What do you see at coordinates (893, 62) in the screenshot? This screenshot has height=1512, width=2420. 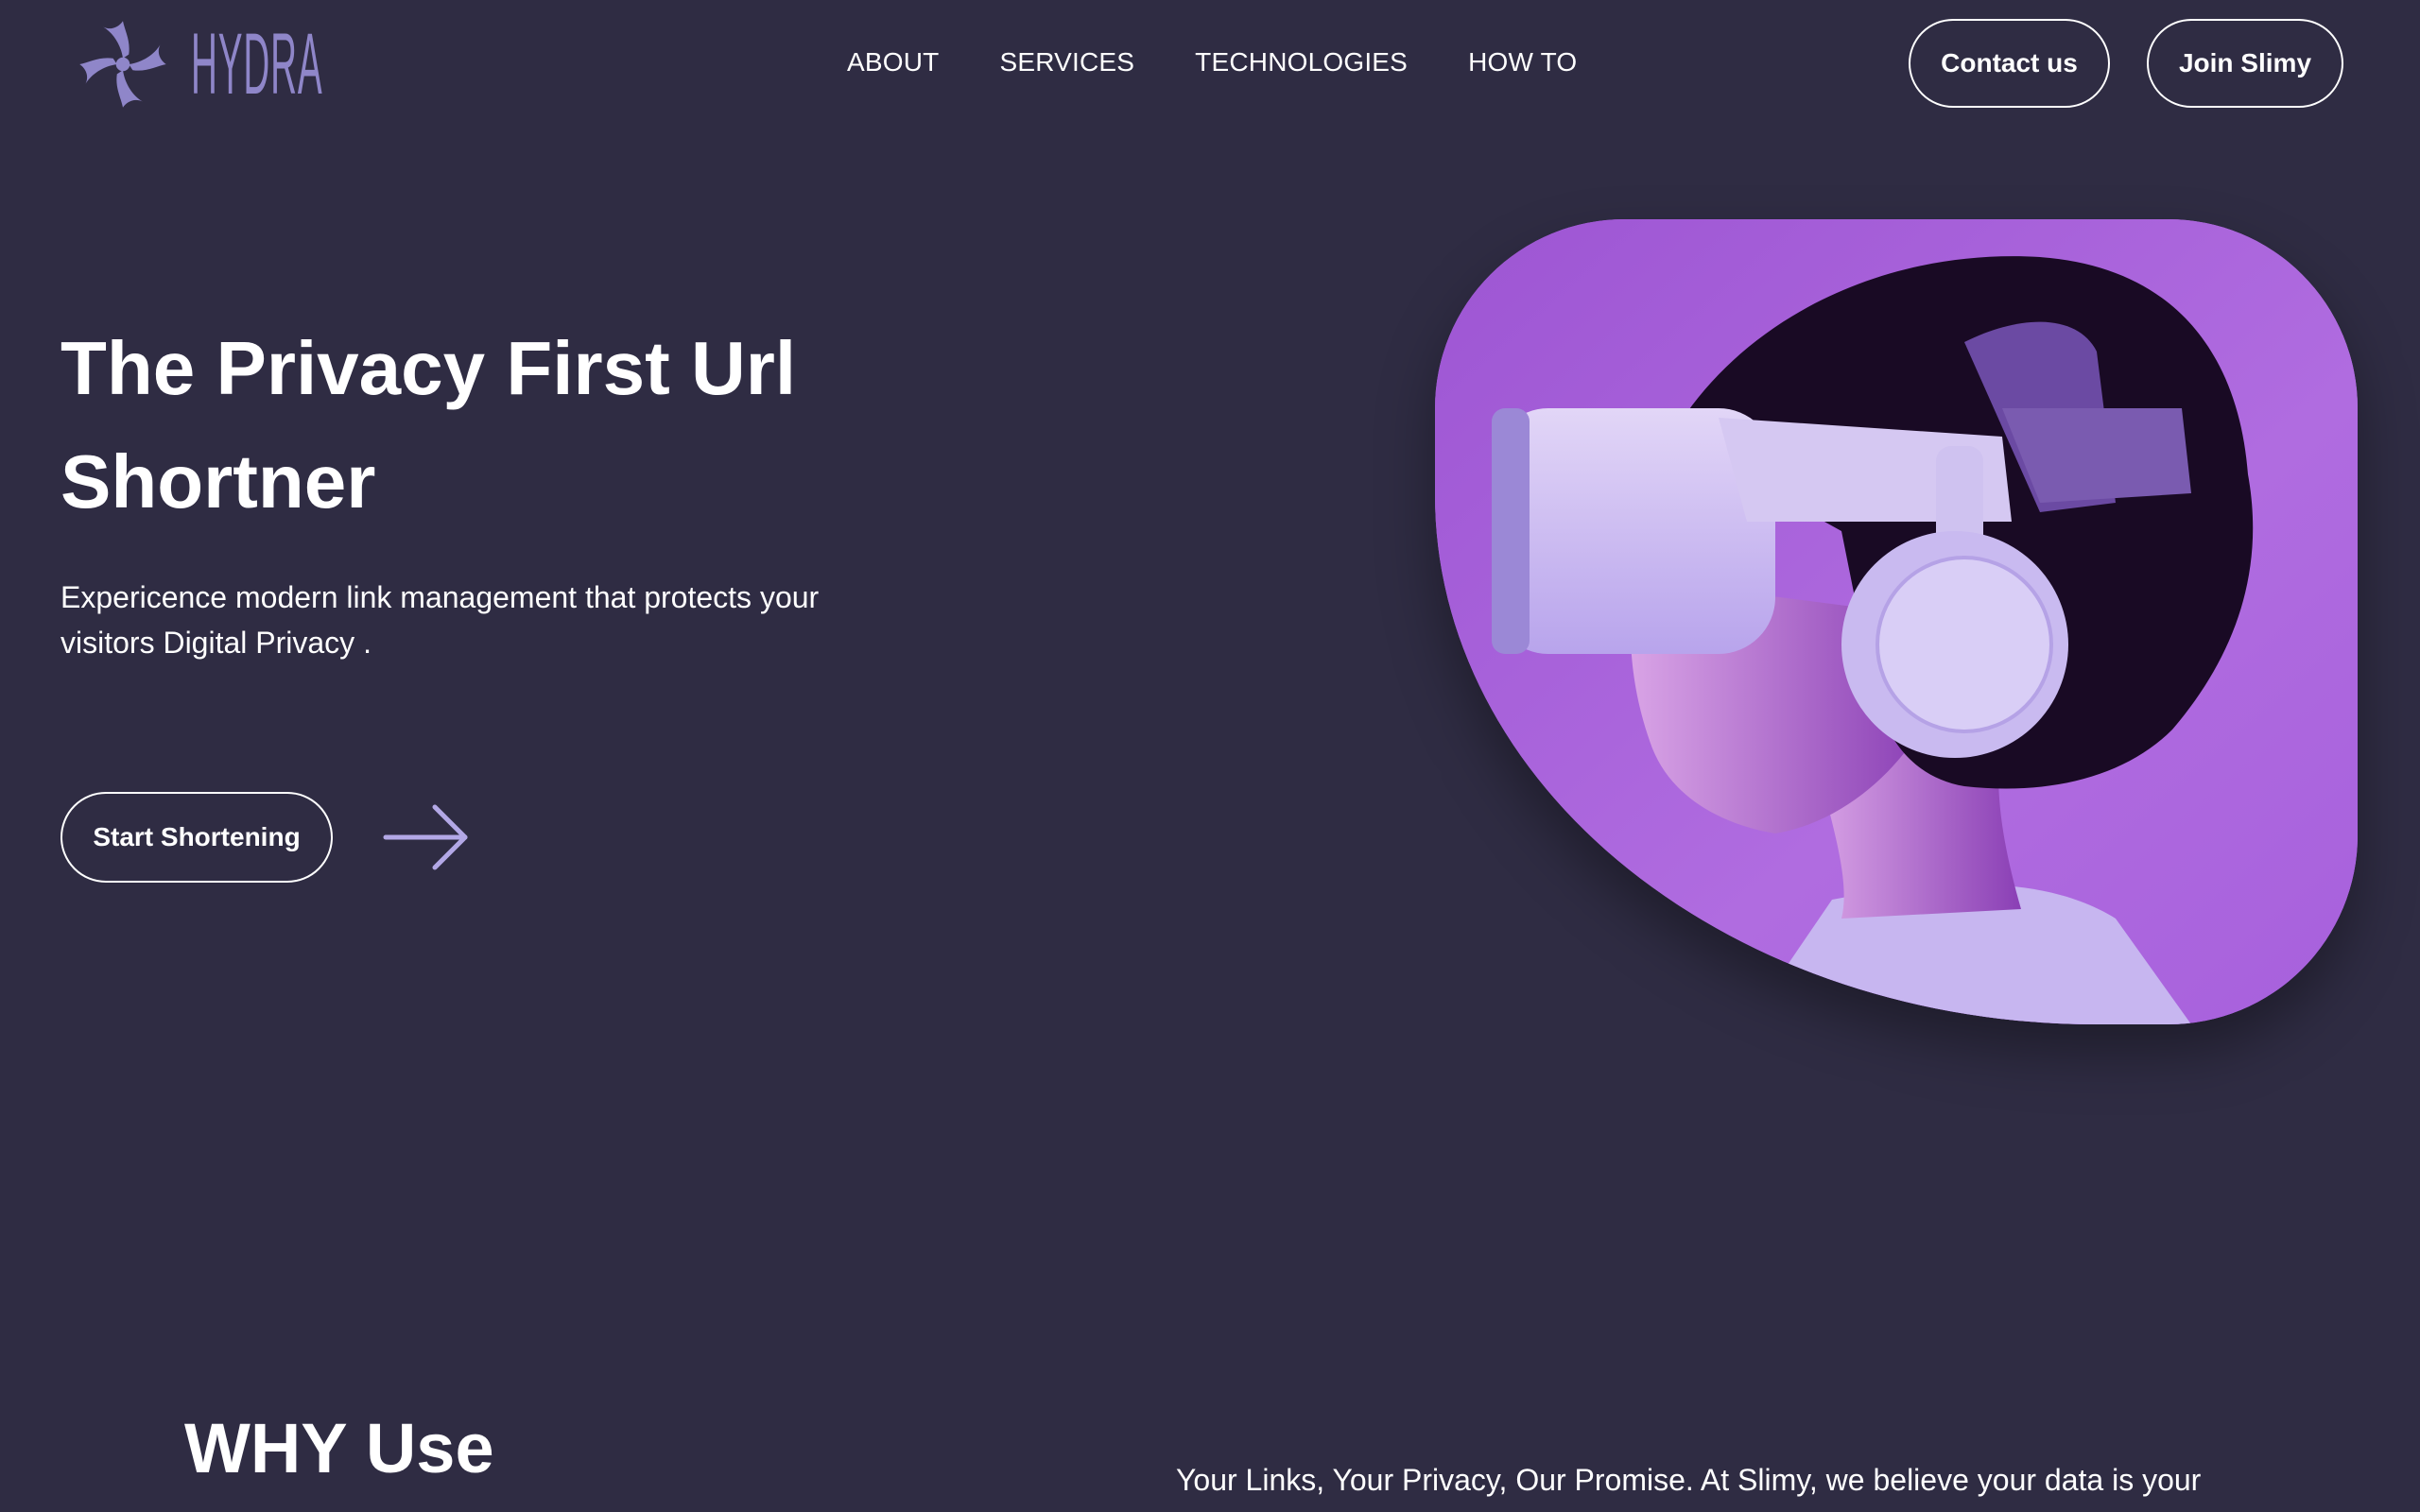 I see `nav-link-about: ABOUT` at bounding box center [893, 62].